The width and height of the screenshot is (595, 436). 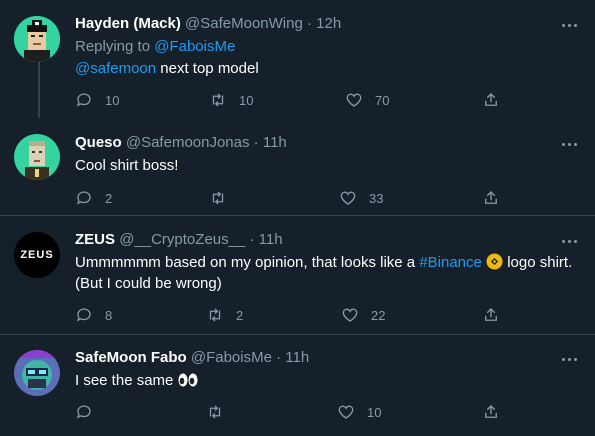 I want to click on thread-line, so click(x=39, y=90).